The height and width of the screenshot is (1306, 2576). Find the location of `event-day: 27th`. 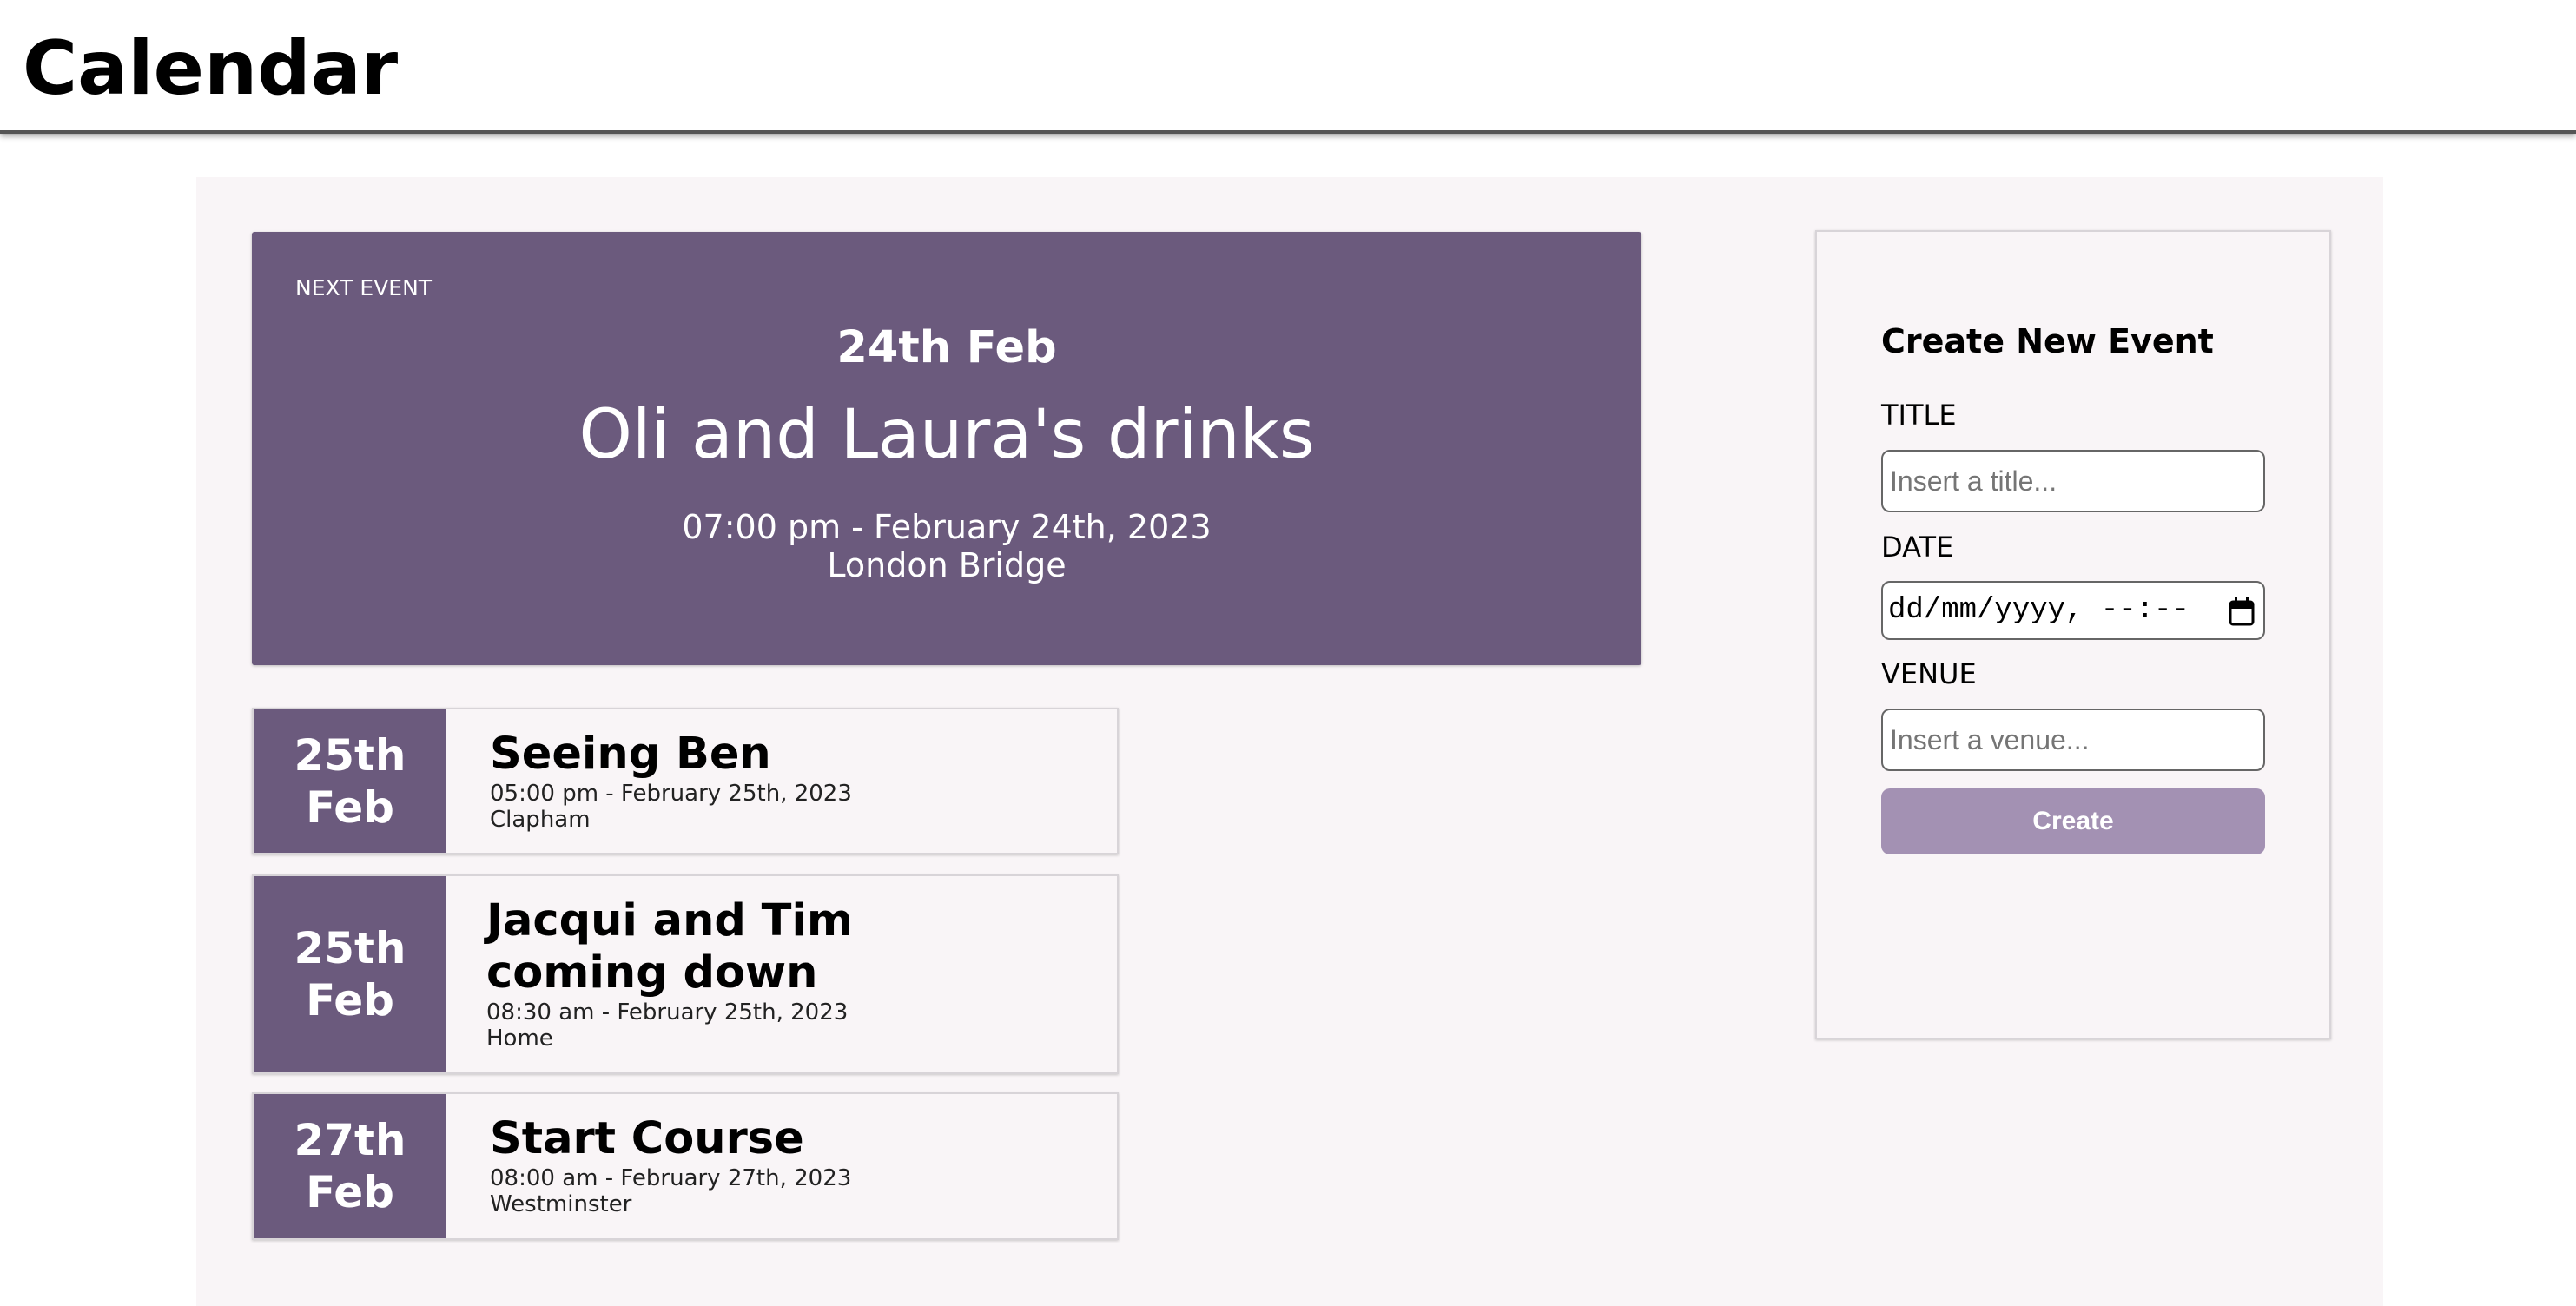

event-day: 27th is located at coordinates (350, 1140).